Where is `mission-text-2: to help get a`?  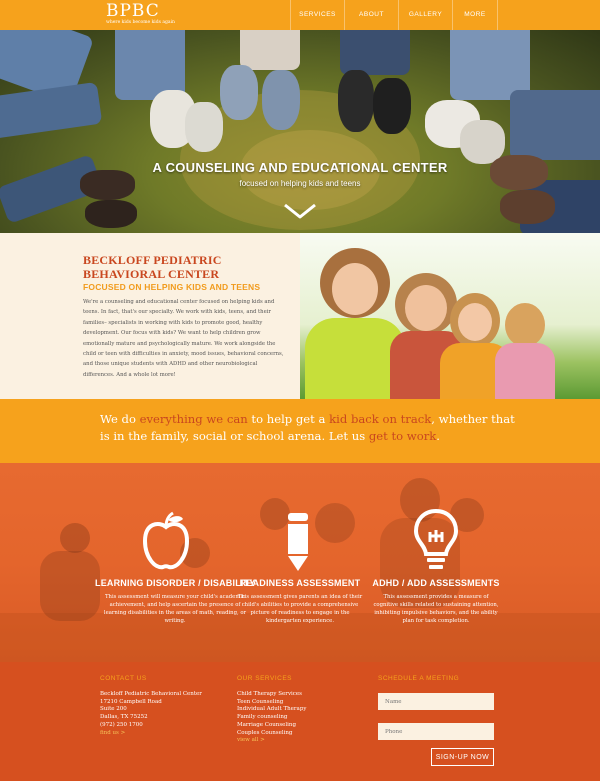 mission-text-2: to help get a is located at coordinates (288, 419).